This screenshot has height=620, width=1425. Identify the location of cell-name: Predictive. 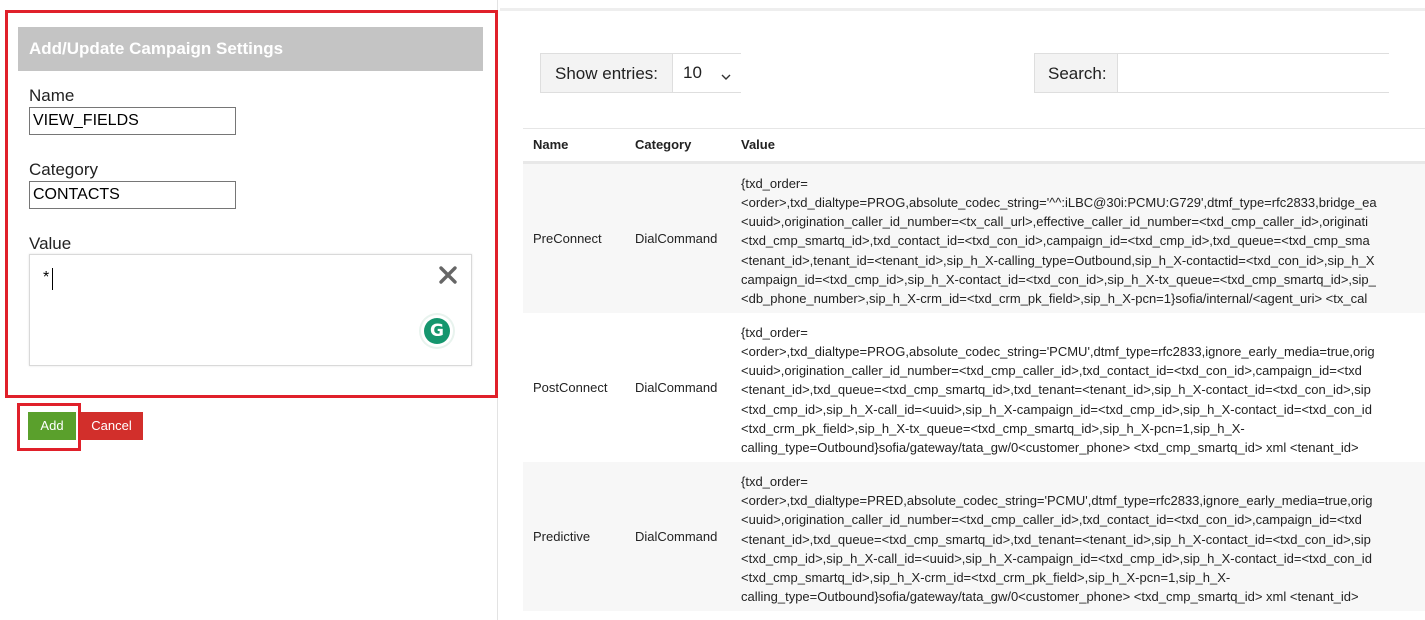
(574, 536).